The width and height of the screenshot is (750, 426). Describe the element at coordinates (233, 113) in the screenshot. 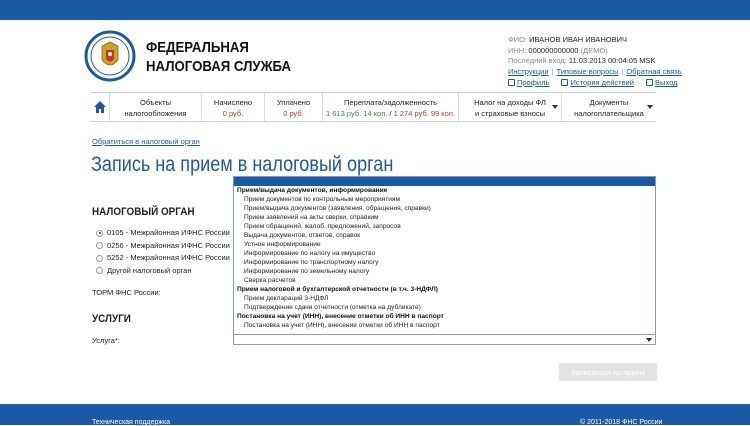

I see `accrued-value: 0 руб.` at that location.